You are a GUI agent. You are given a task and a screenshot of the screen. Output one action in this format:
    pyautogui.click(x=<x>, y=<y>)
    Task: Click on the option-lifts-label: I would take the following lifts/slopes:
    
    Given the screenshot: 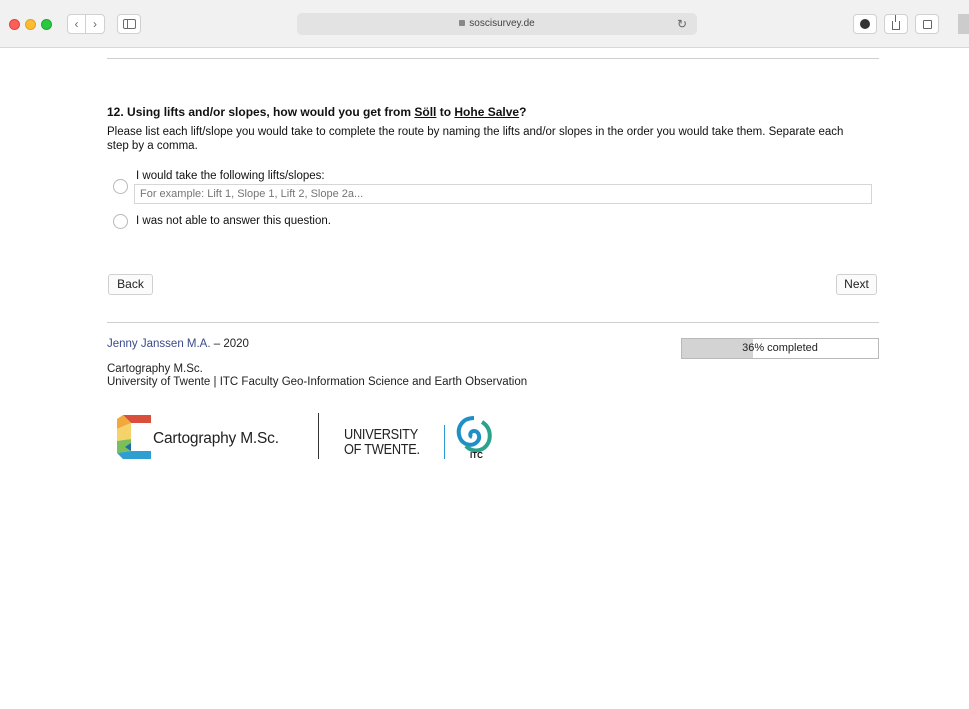 What is the action you would take?
    pyautogui.click(x=230, y=176)
    